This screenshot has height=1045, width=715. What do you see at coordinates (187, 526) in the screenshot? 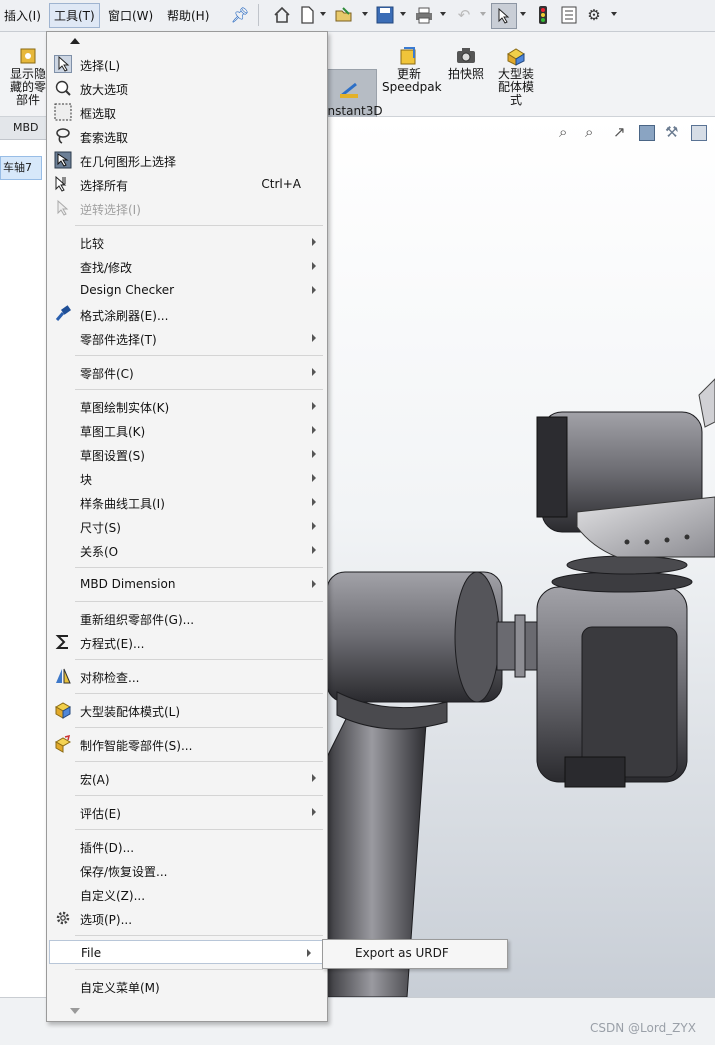
I see `menu-item-尺寸: 尺寸(S)` at bounding box center [187, 526].